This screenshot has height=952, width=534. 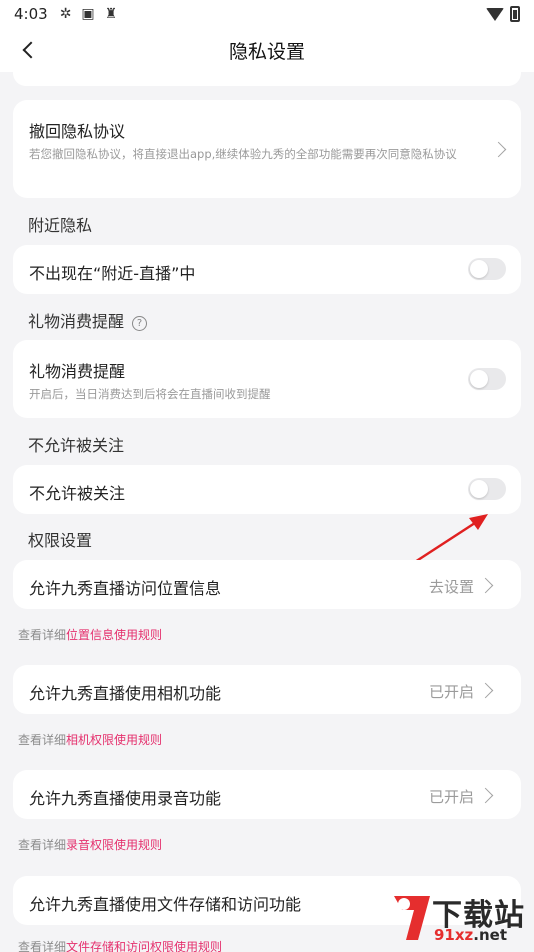 I want to click on permission-location-status: 去设置, so click(x=452, y=587).